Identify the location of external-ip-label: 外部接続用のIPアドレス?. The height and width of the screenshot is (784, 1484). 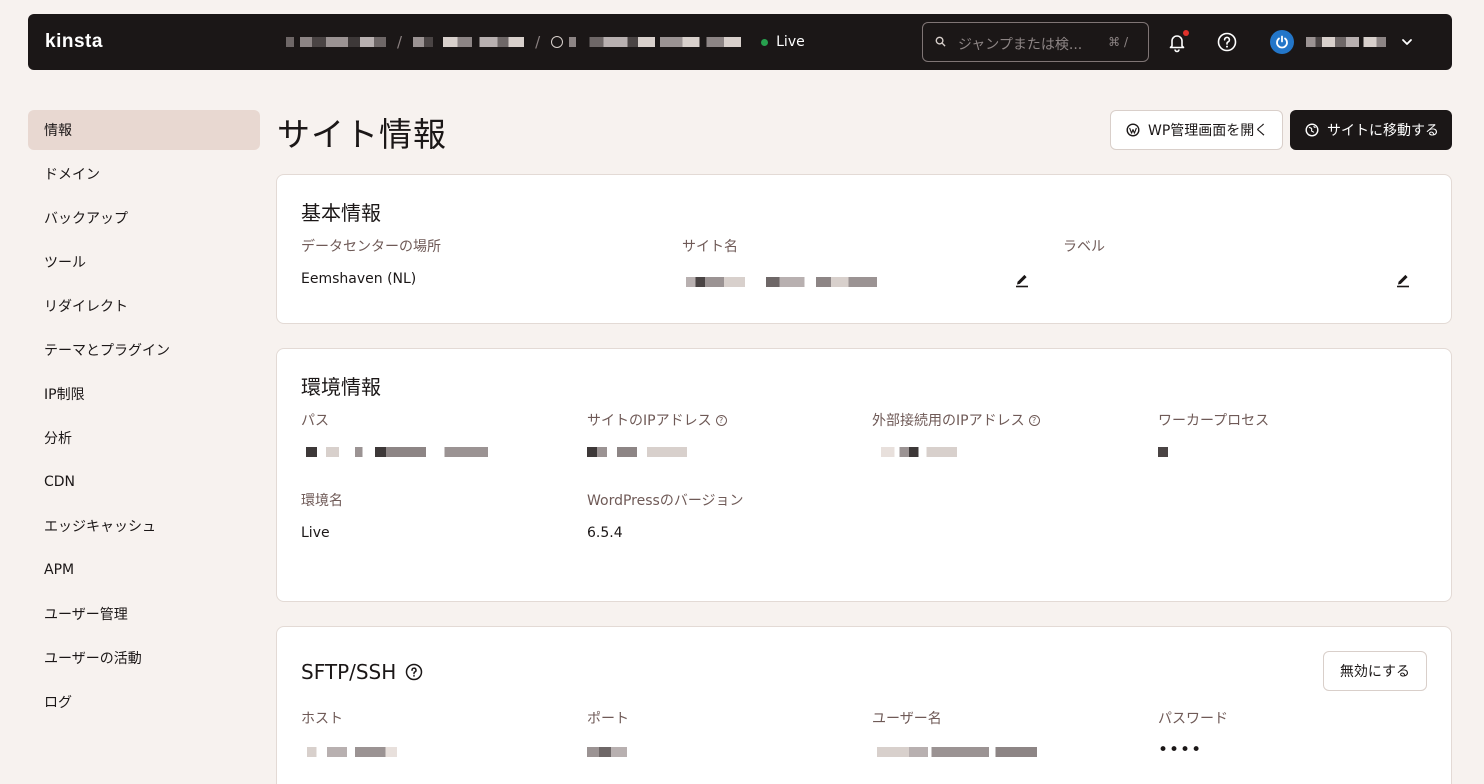
(956, 420).